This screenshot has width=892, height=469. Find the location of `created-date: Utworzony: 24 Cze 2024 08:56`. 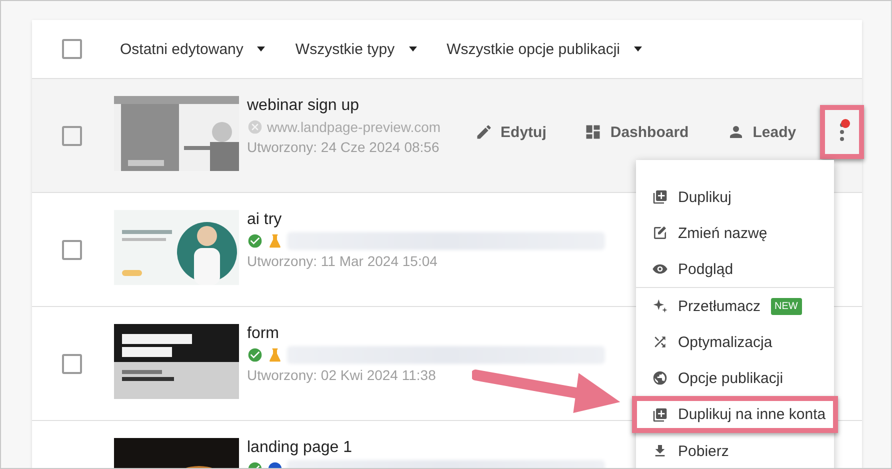

created-date: Utworzony: 24 Cze 2024 08:56 is located at coordinates (343, 147).